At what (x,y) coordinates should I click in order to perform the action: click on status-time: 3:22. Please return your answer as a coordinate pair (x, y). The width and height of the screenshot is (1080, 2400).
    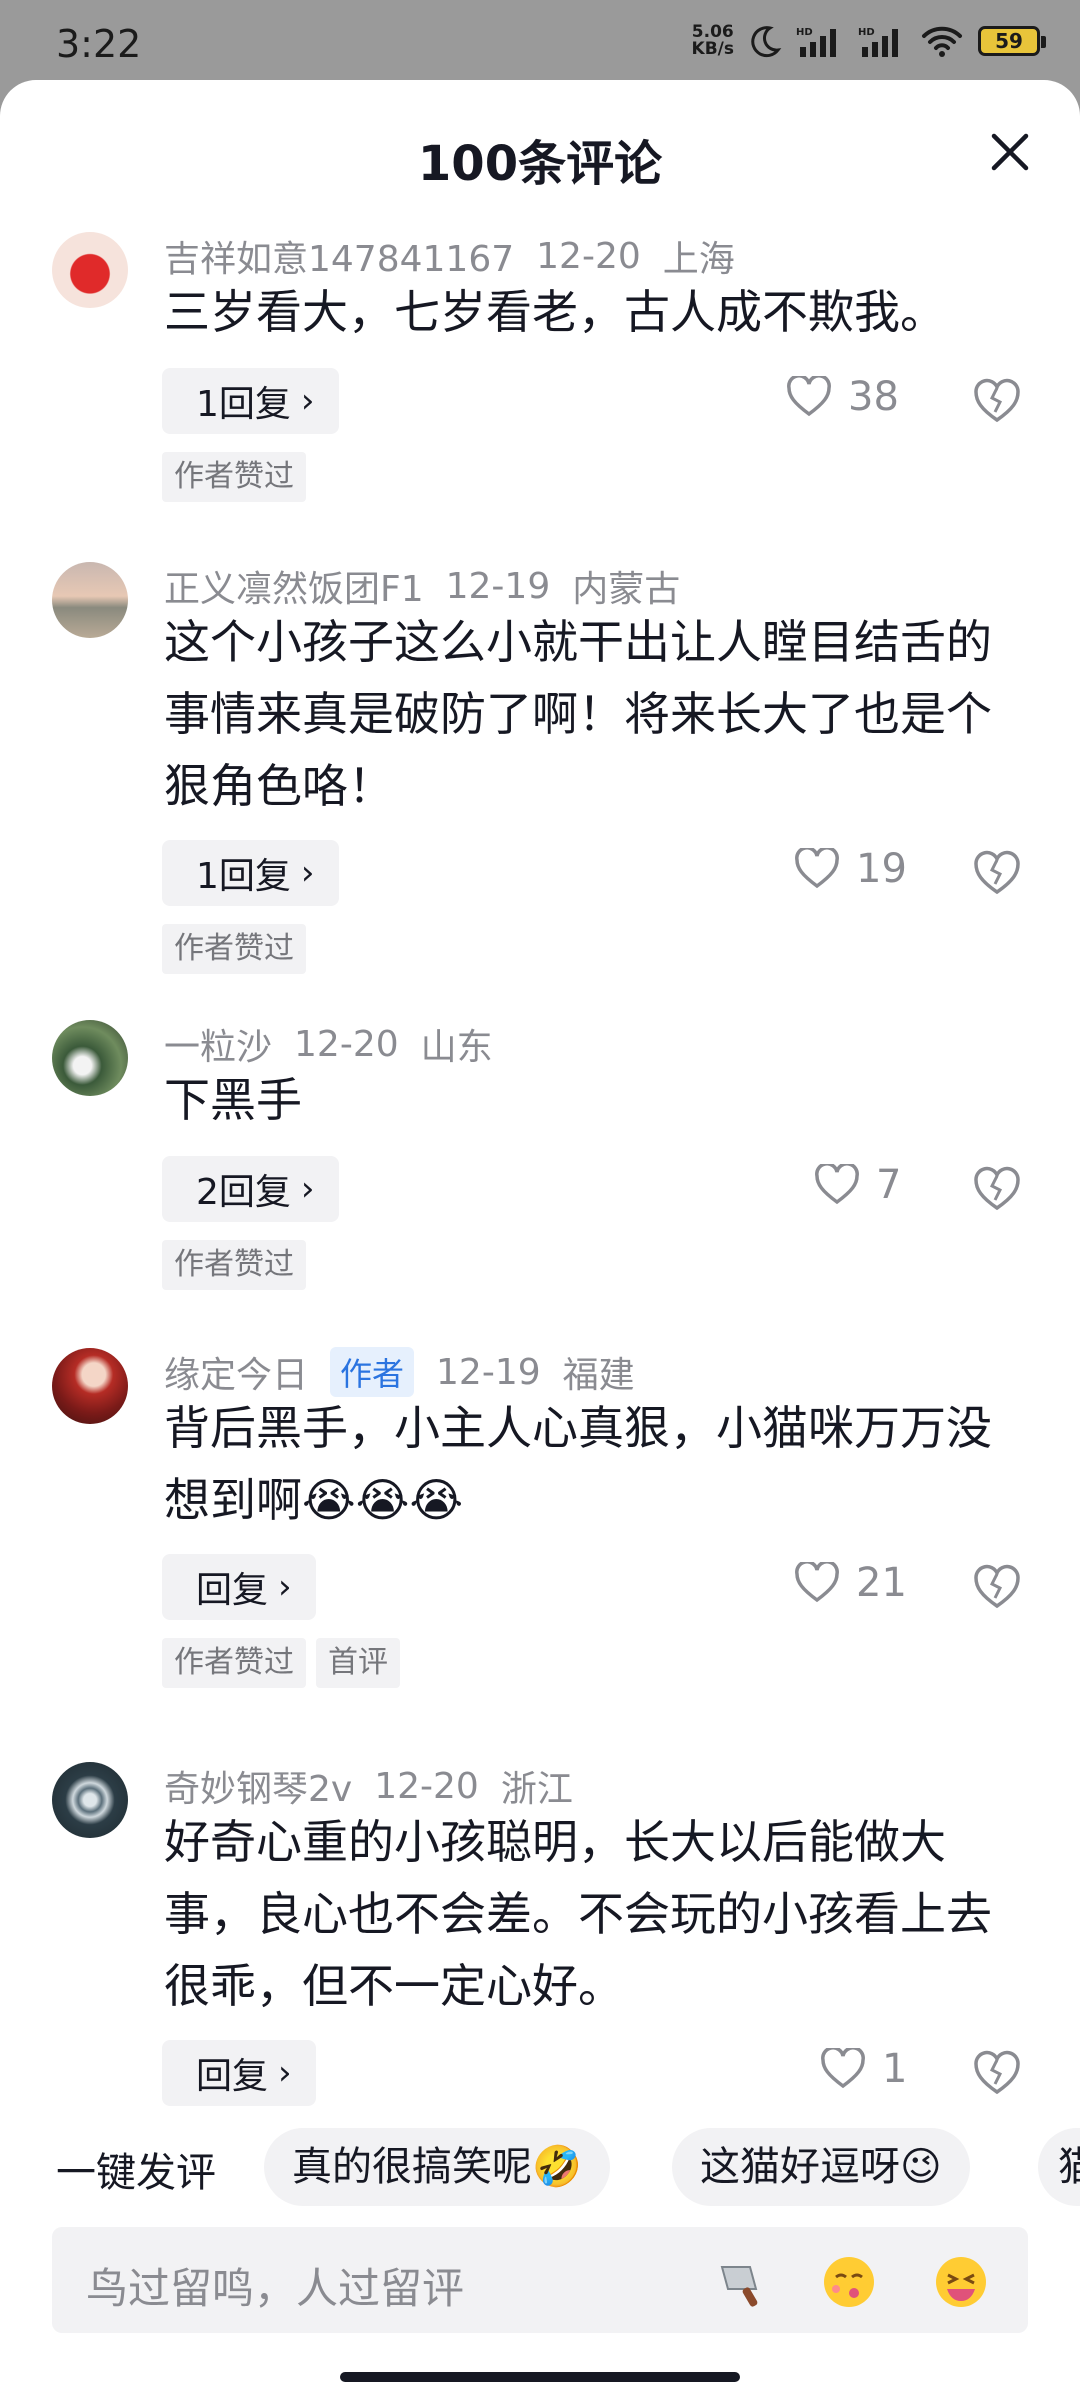
    Looking at the image, I should click on (99, 44).